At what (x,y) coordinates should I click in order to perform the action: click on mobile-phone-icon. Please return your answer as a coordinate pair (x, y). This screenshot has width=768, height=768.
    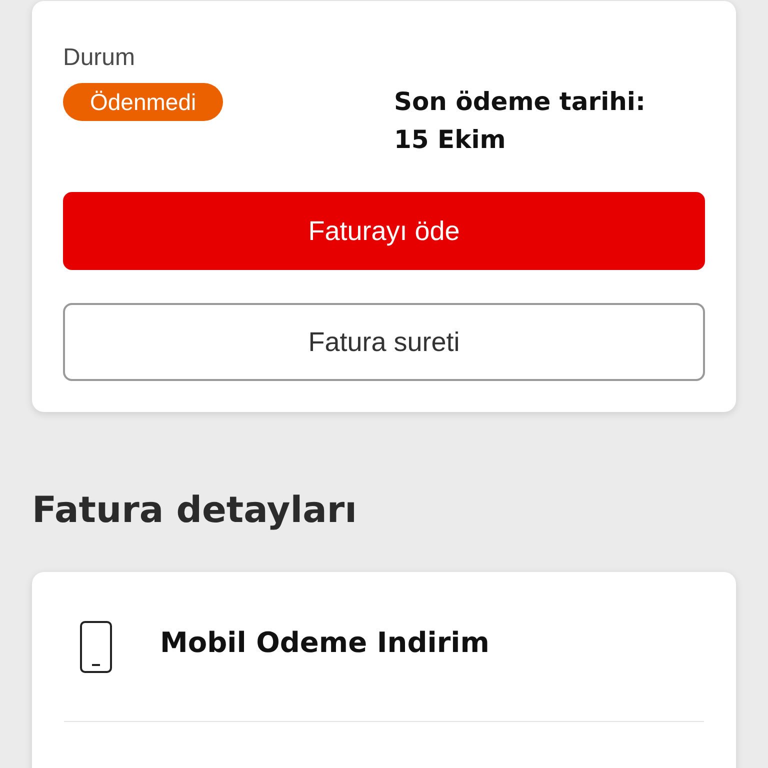
    Looking at the image, I should click on (96, 646).